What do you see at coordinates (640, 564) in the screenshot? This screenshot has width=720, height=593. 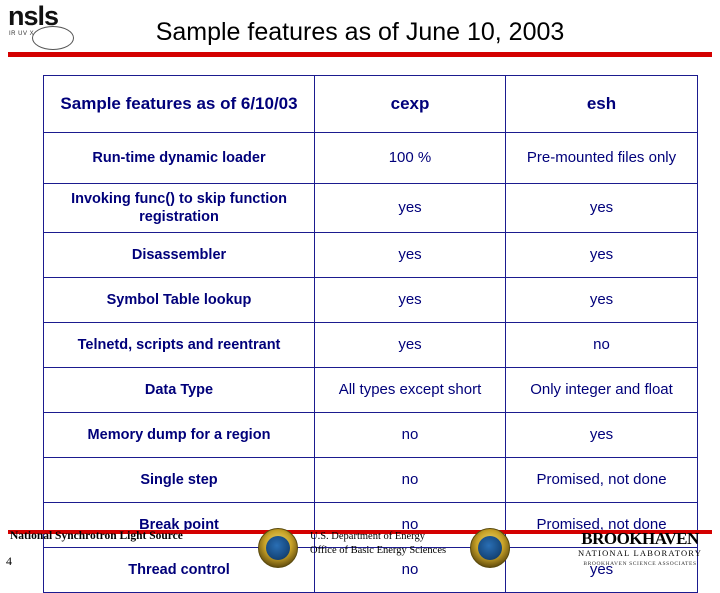 I see `brookhaven-tagline: BROOKHAVEN SCIENCE ASSOCIATES` at bounding box center [640, 564].